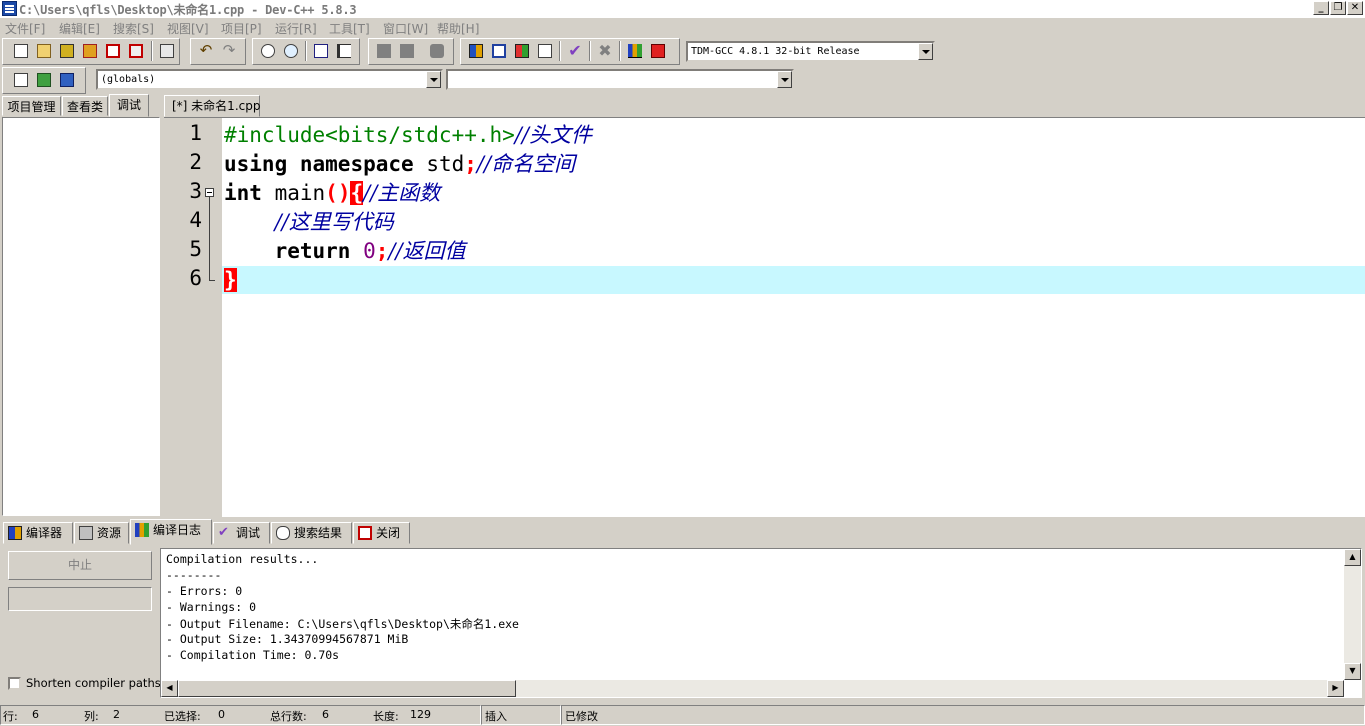  I want to click on tab-compile-log: 编译日志, so click(171, 532).